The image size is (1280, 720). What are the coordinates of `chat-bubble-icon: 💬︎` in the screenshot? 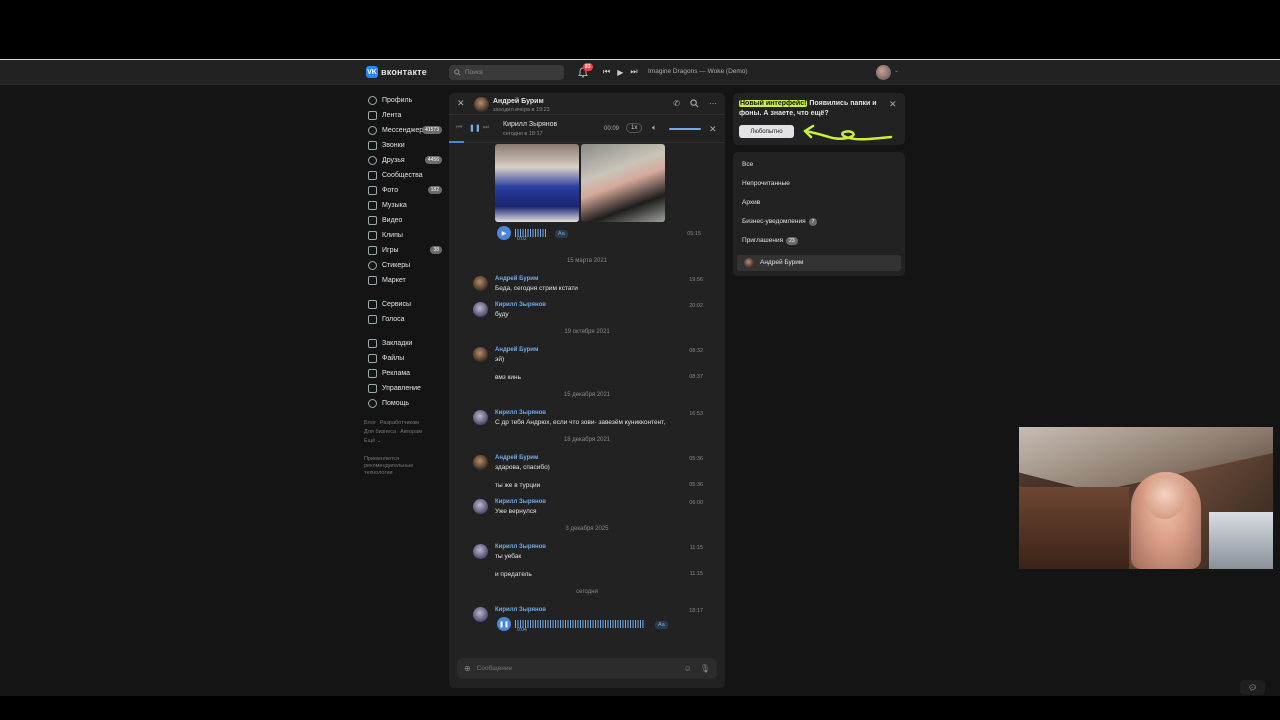 It's located at (1252, 687).